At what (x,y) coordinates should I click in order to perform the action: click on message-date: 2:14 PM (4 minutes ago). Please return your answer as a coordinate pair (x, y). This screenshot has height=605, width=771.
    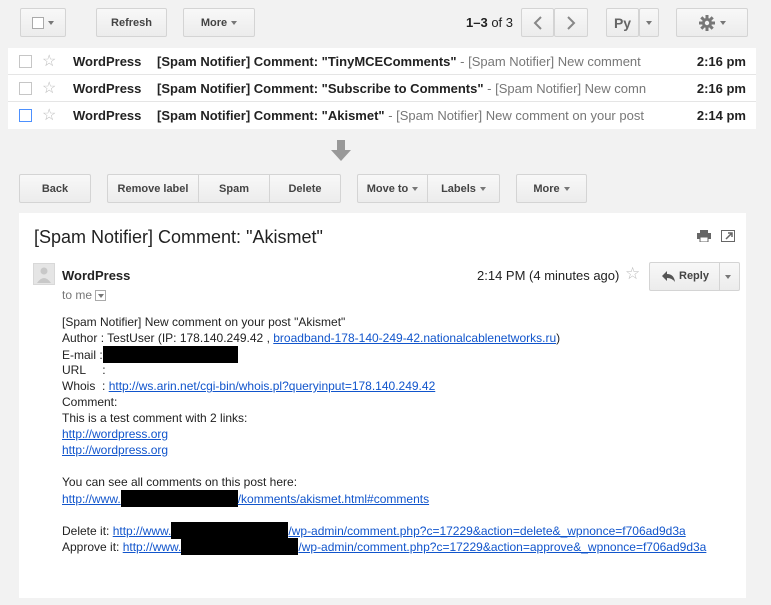
    Looking at the image, I should click on (548, 275).